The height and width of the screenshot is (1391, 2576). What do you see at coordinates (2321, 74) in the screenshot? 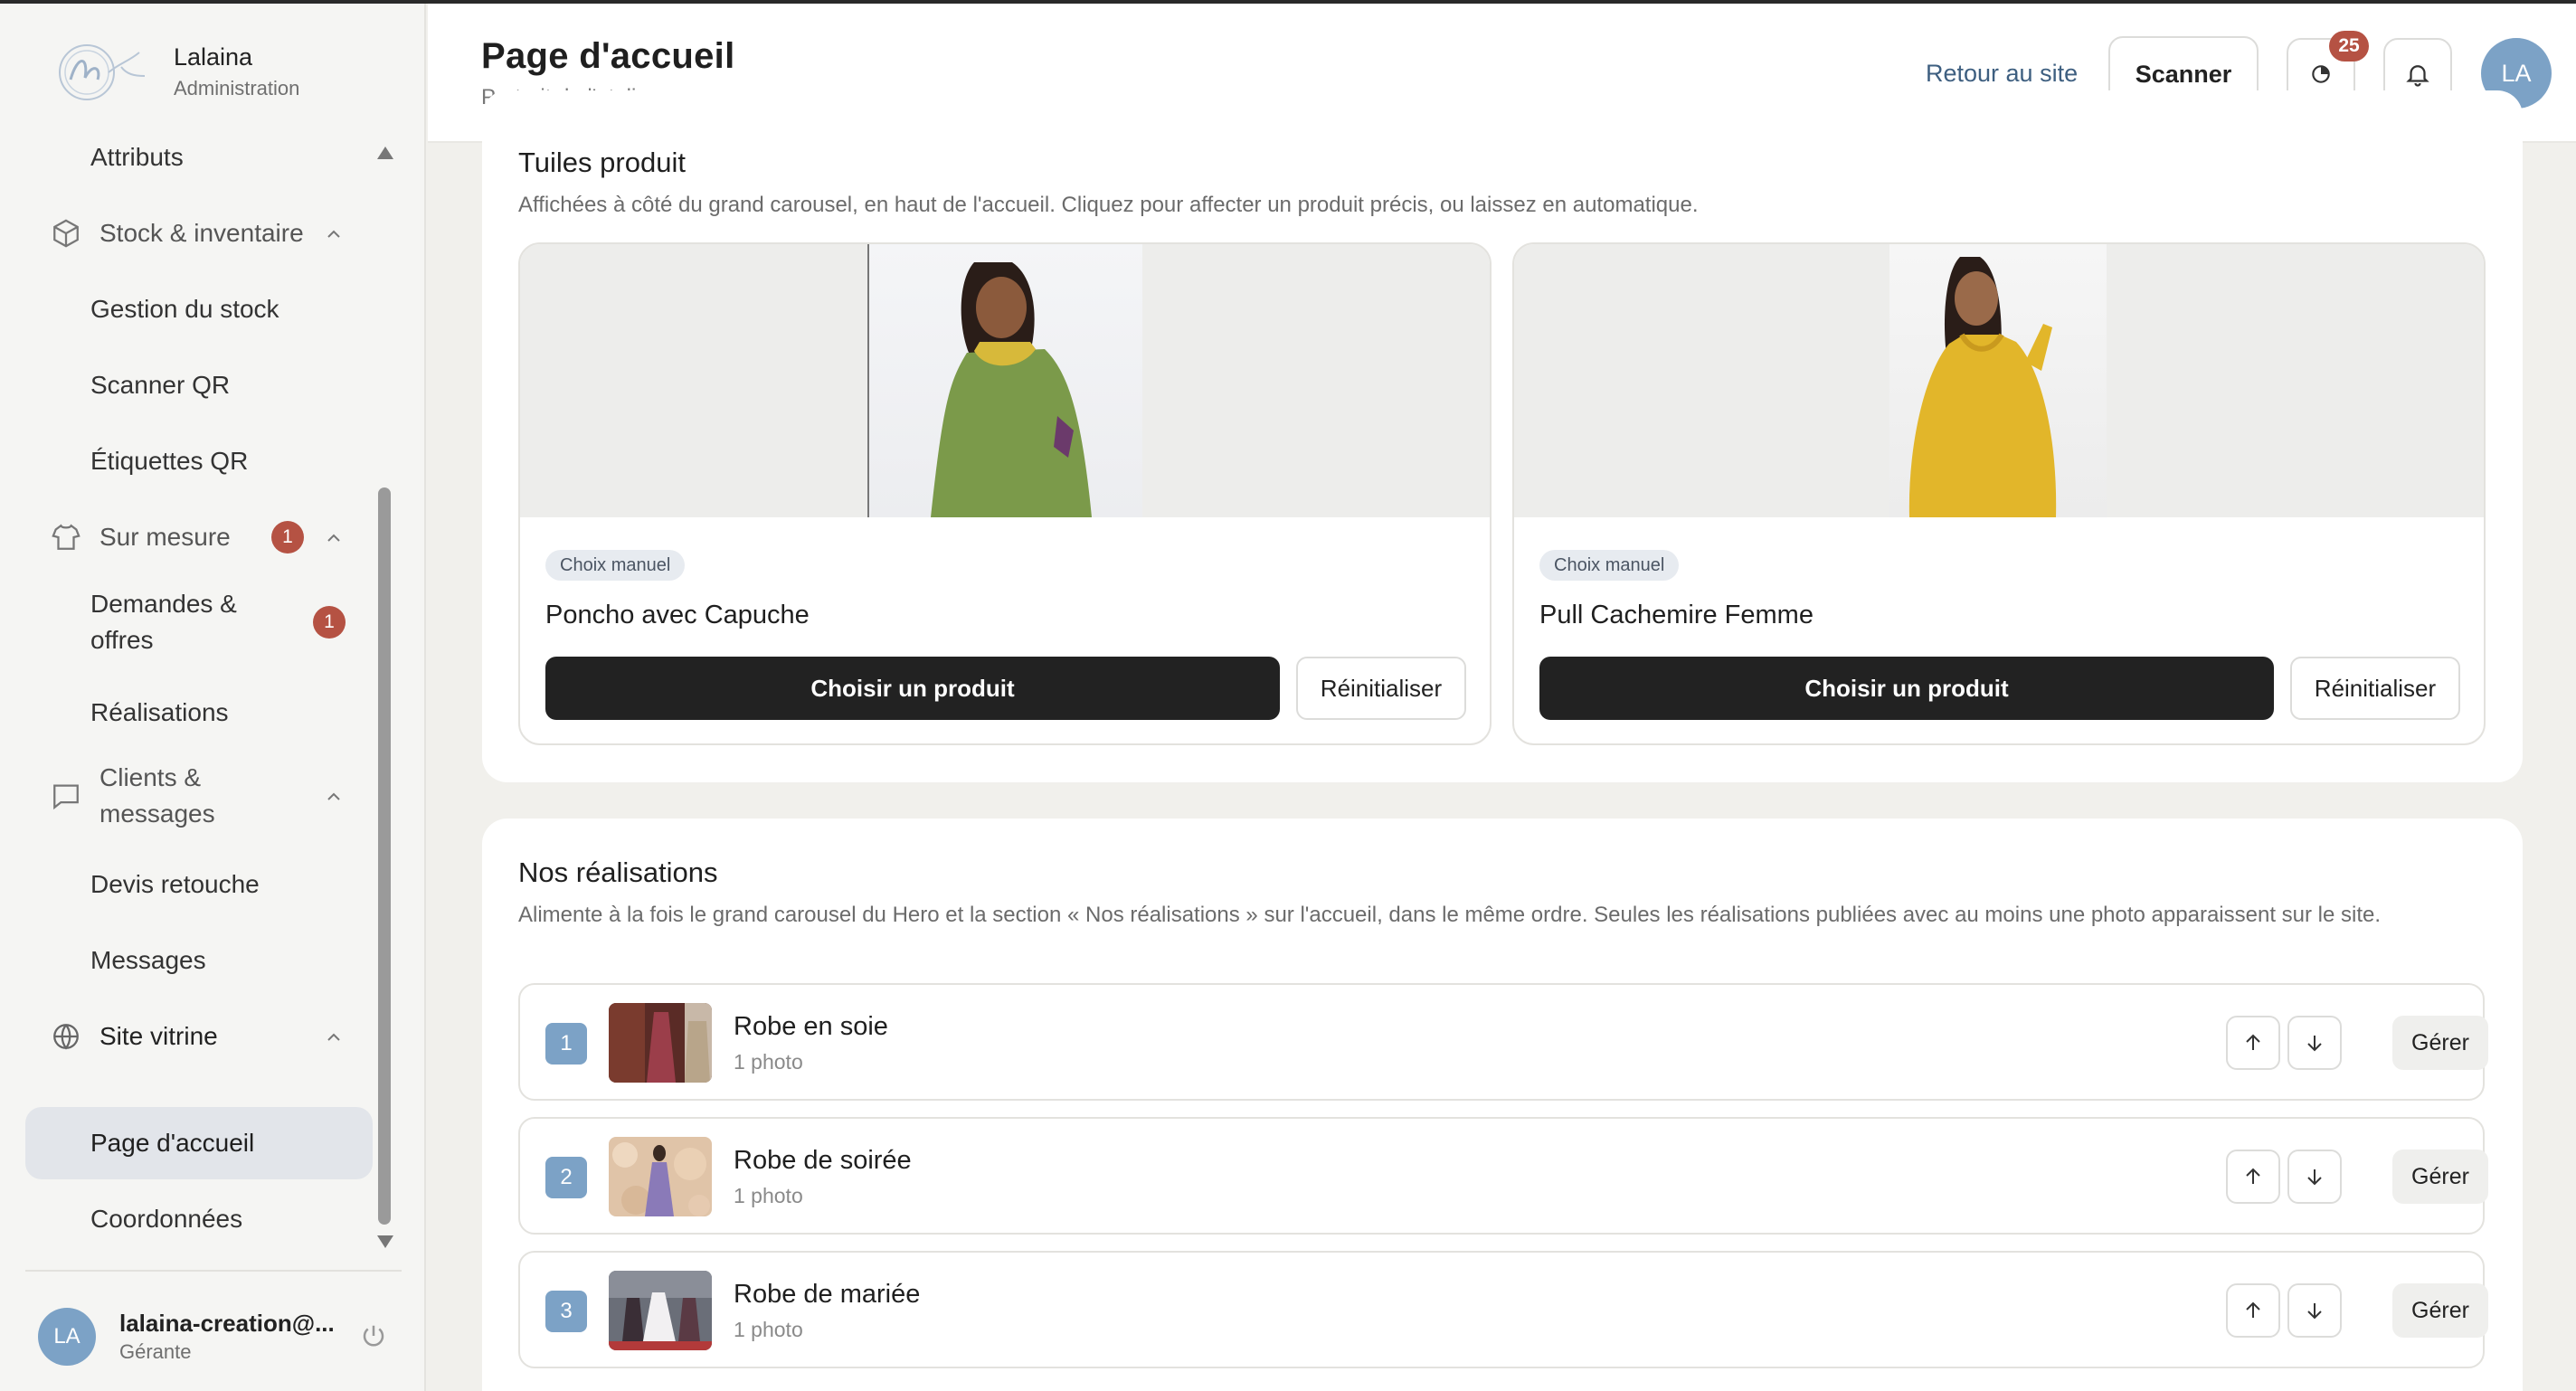
I see `history-icon` at bounding box center [2321, 74].